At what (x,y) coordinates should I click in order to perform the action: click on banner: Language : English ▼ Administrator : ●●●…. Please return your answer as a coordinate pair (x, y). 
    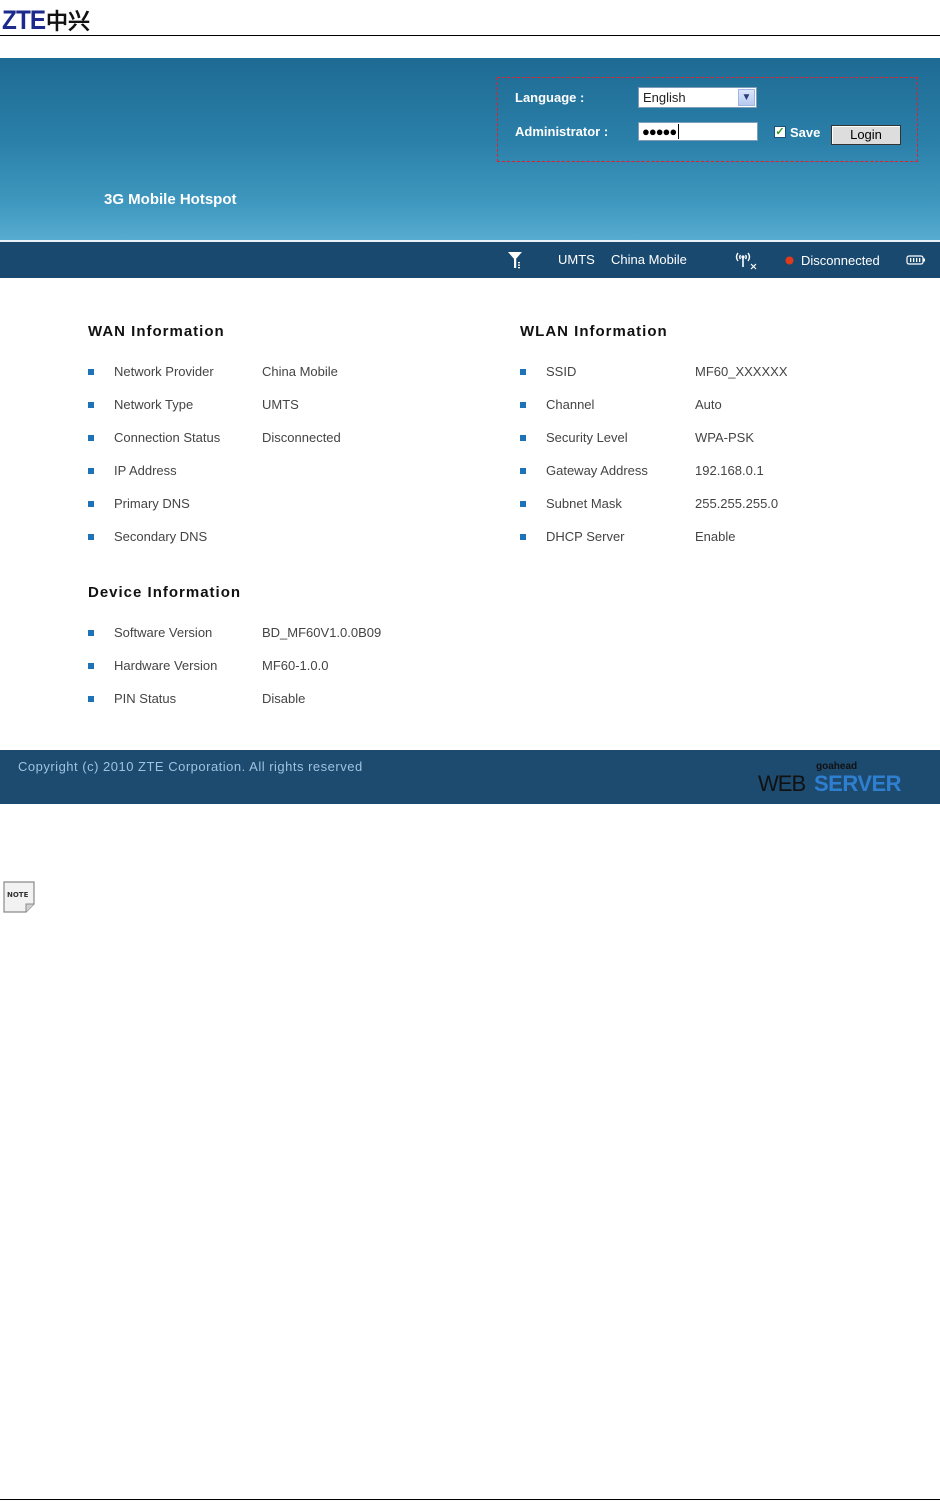
    Looking at the image, I should click on (470, 149).